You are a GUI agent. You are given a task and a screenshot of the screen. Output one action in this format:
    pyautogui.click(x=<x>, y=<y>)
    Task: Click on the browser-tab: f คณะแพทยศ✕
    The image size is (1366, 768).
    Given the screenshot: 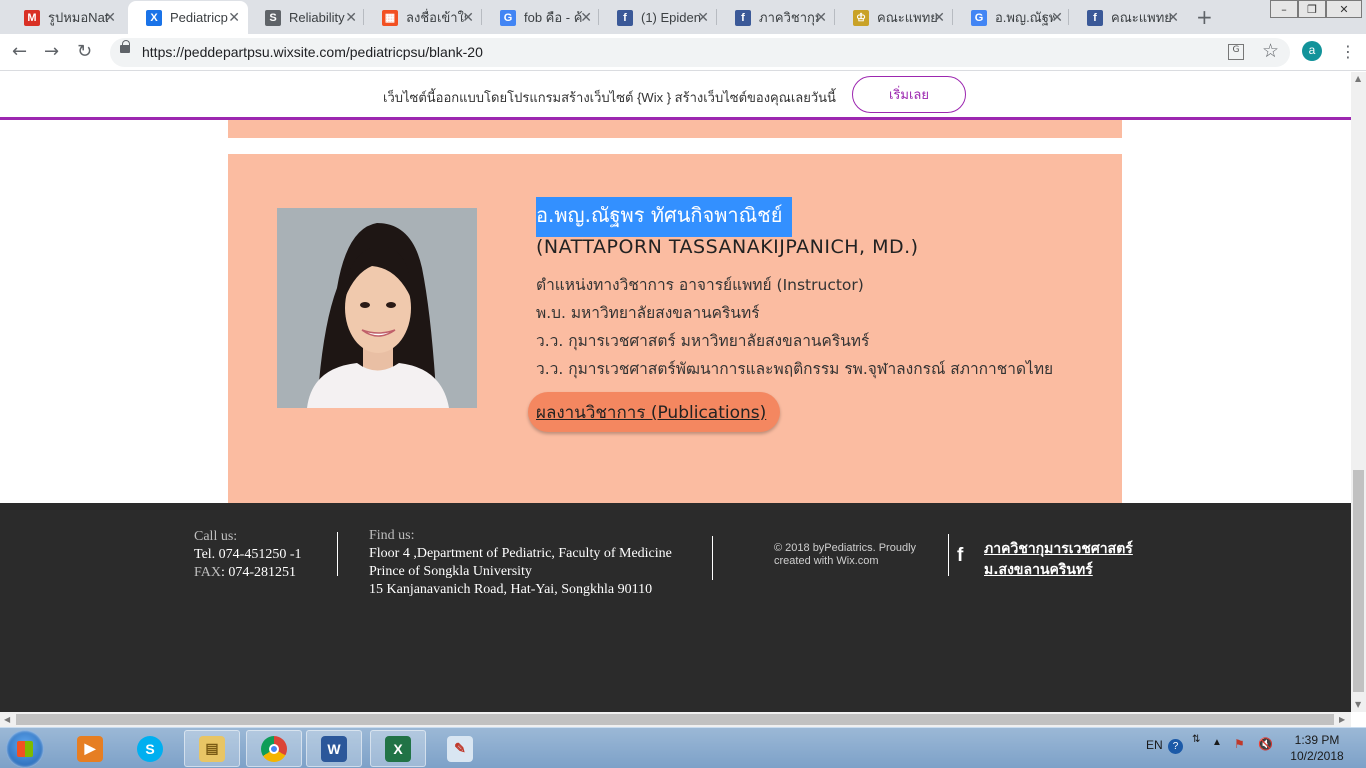 What is the action you would take?
    pyautogui.click(x=1128, y=17)
    